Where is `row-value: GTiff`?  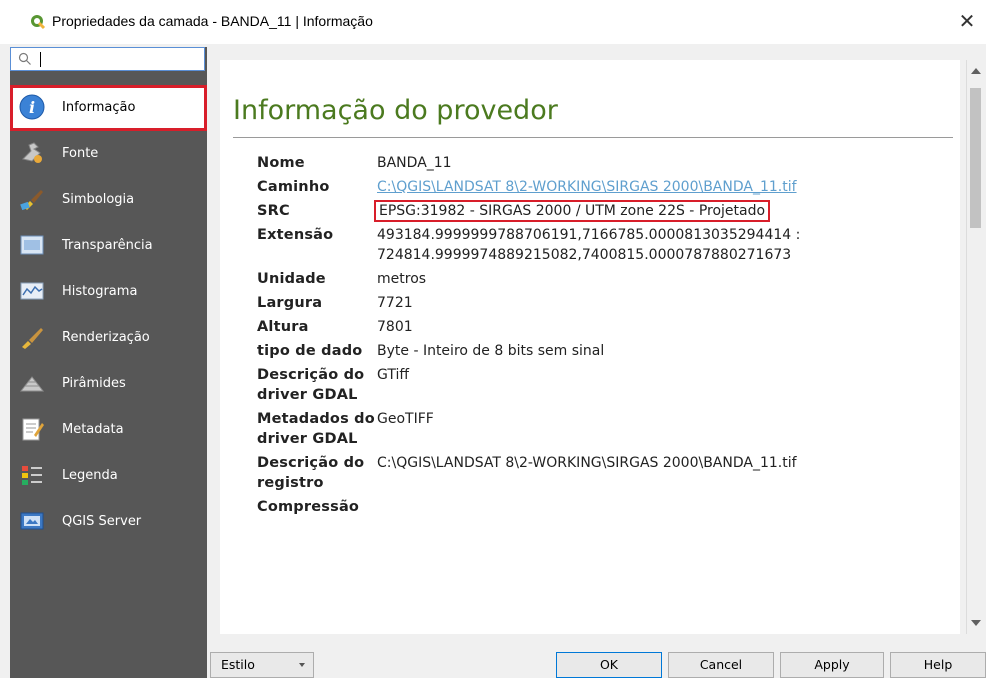 row-value: GTiff is located at coordinates (393, 375).